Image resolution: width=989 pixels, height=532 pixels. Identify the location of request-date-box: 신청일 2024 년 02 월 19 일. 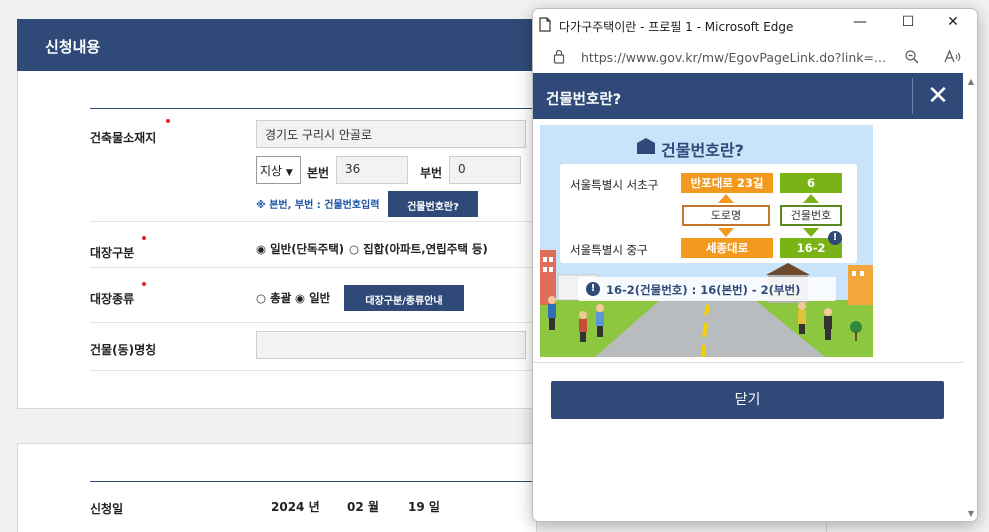
(277, 487).